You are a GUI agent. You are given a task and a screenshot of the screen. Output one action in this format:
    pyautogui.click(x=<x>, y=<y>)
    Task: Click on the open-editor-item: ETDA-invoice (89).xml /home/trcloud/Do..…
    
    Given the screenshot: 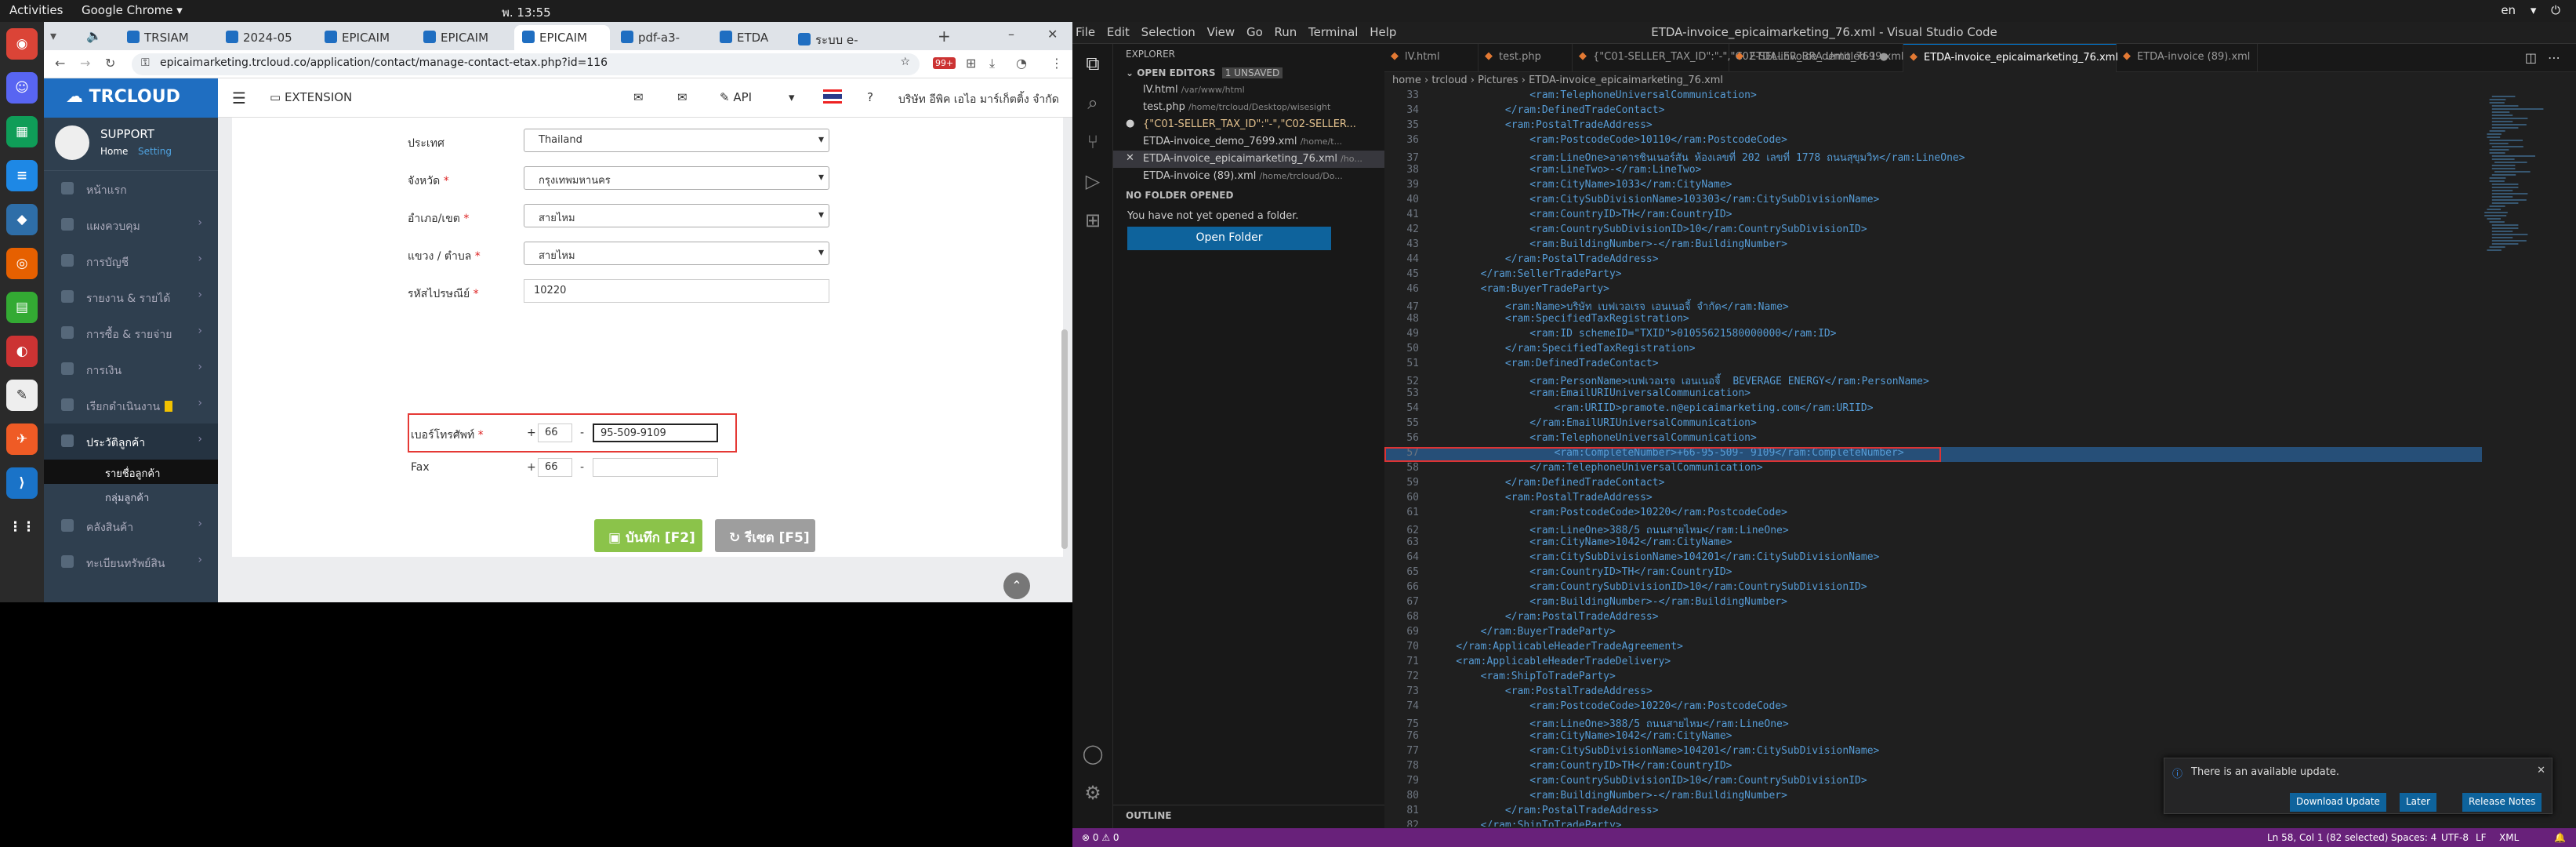 What is the action you would take?
    pyautogui.click(x=1248, y=176)
    